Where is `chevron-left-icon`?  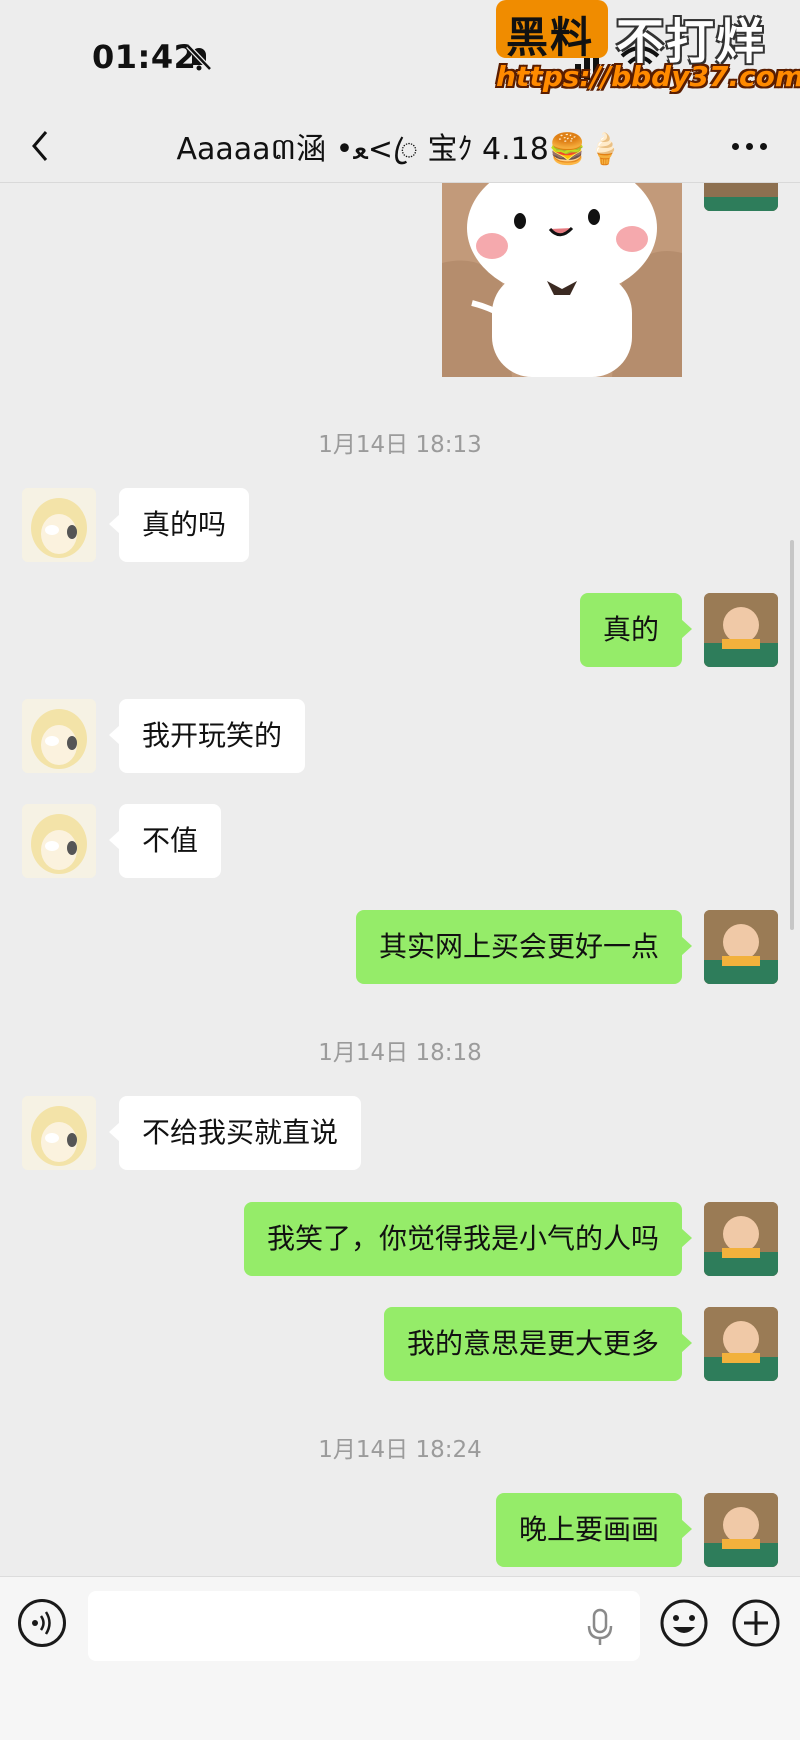 chevron-left-icon is located at coordinates (41, 146).